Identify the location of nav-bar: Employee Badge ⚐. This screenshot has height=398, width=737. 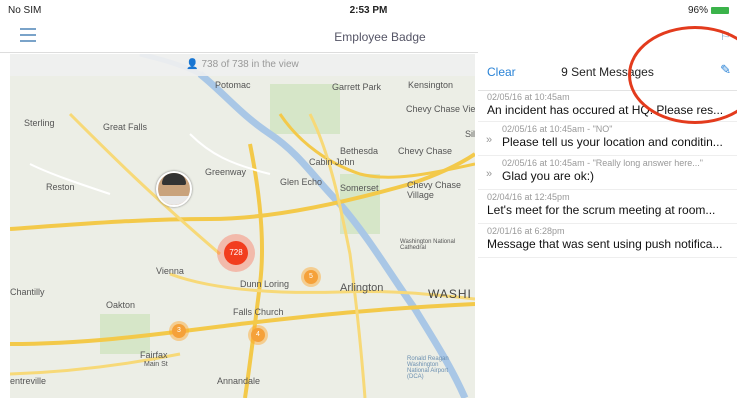
(368, 36).